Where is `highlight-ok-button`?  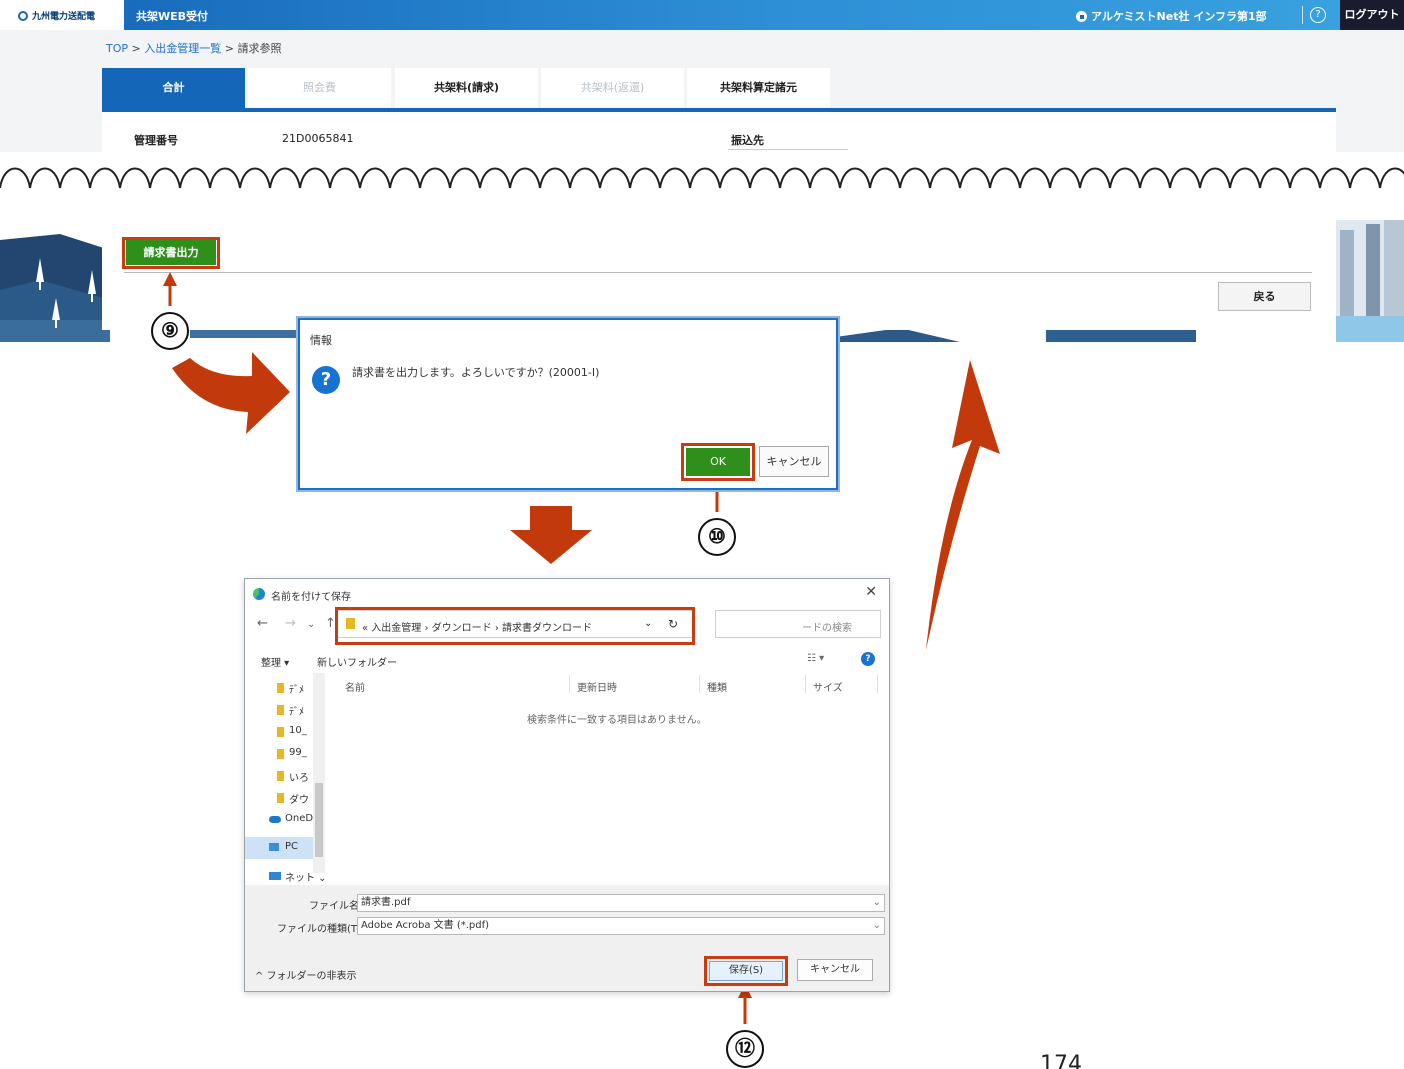
highlight-ok-button is located at coordinates (718, 462).